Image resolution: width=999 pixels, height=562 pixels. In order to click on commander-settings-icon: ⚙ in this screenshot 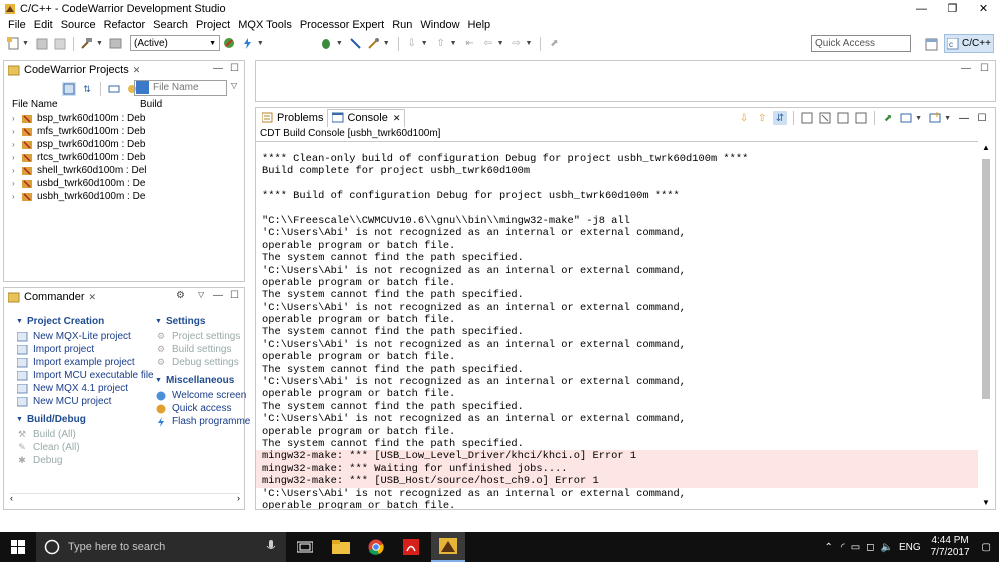, I will do `click(180, 295)`.